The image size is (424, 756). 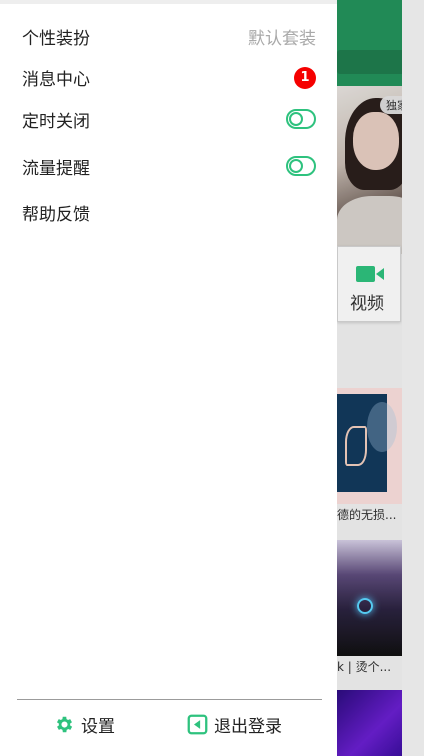 What do you see at coordinates (305, 78) in the screenshot?
I see `unread-badge: 1` at bounding box center [305, 78].